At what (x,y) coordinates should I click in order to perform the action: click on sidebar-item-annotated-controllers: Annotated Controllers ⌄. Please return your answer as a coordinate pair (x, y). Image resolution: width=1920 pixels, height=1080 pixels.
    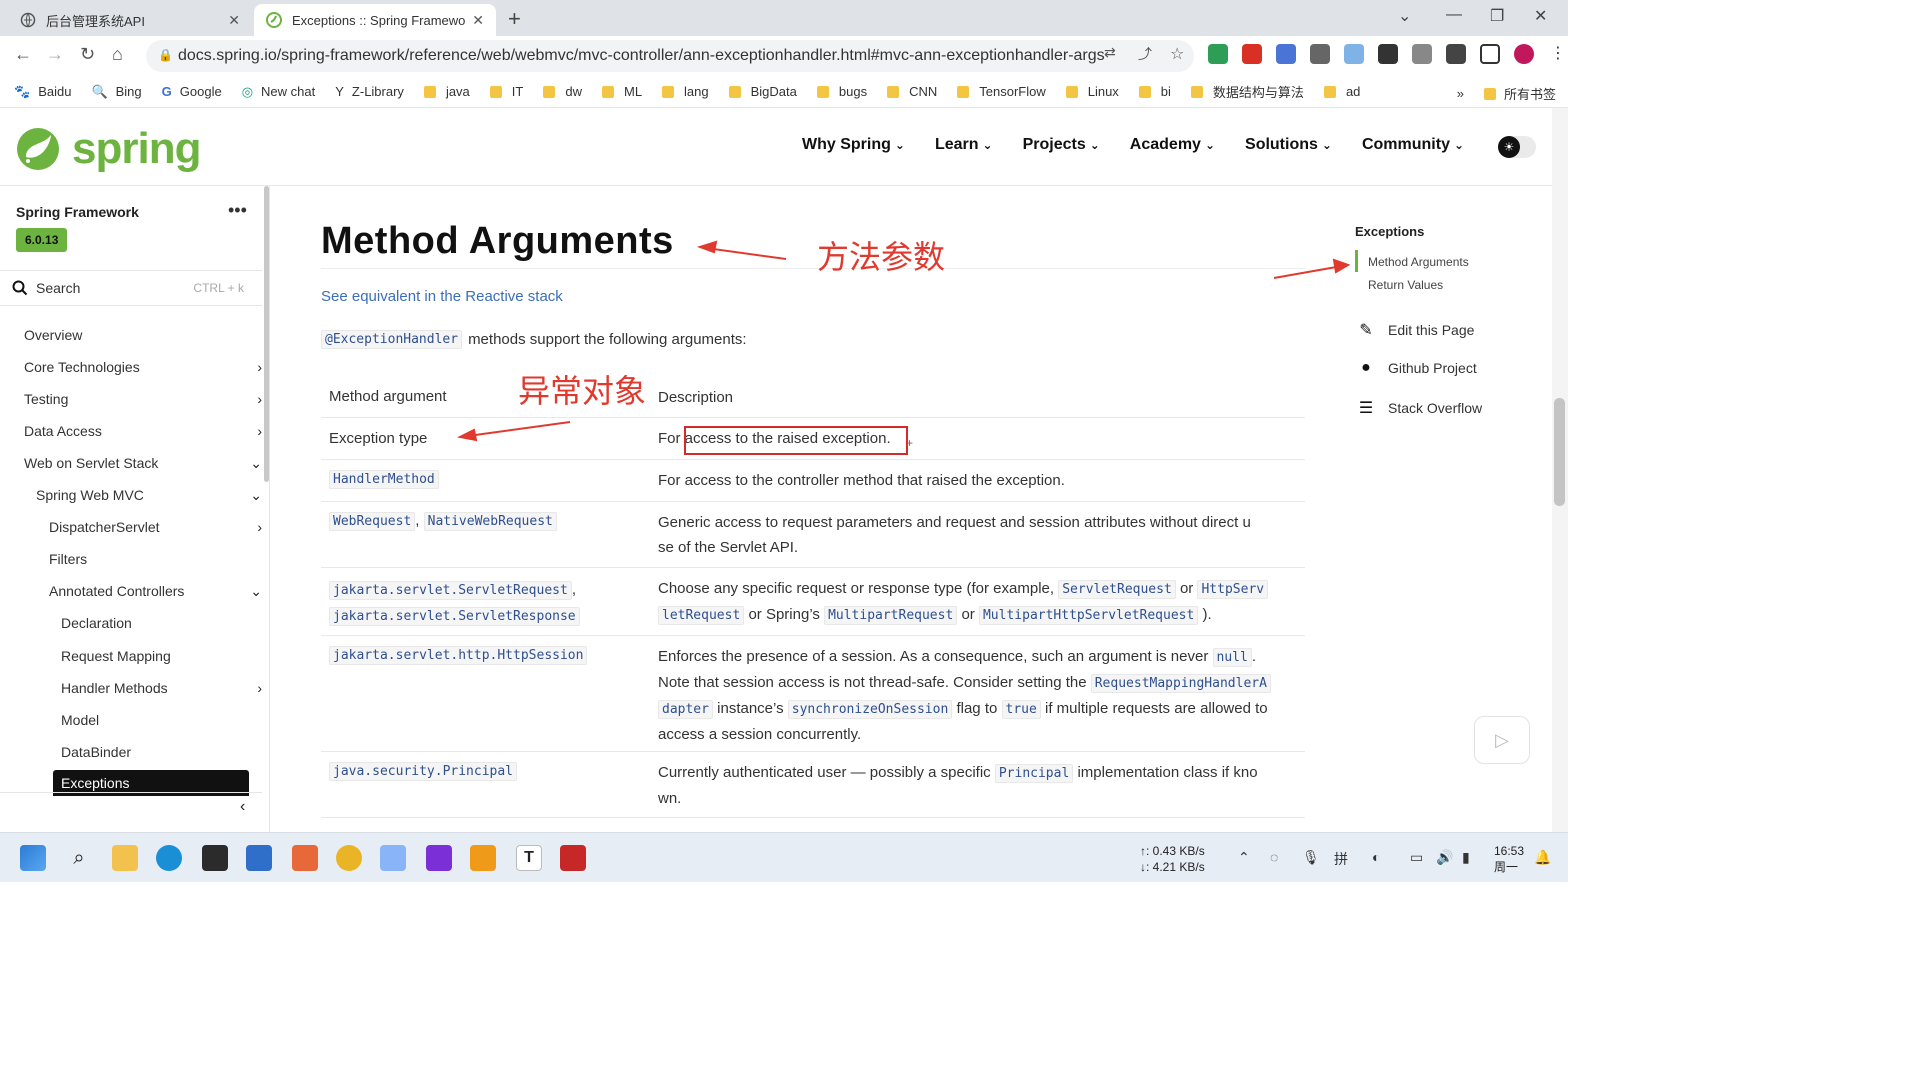
    Looking at the image, I should click on (159, 591).